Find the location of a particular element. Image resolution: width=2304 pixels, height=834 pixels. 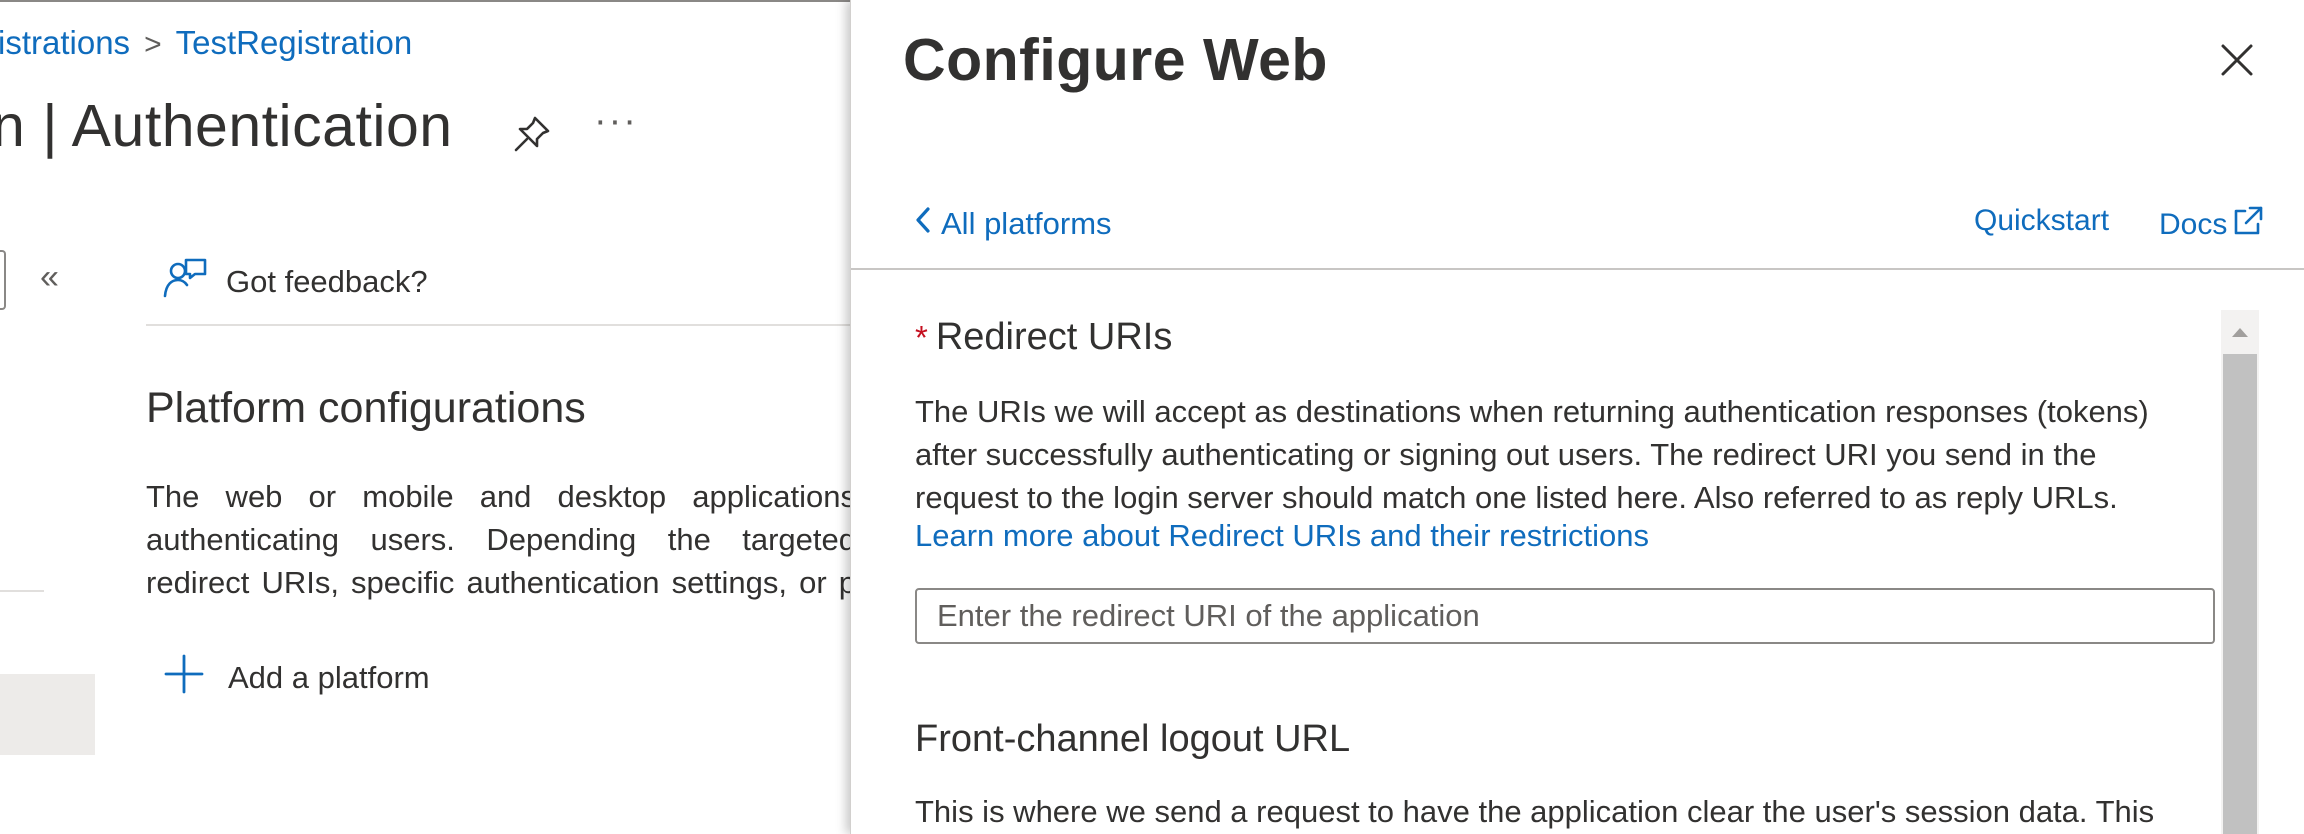

scroll-up-arrow-icon is located at coordinates (2240, 332).